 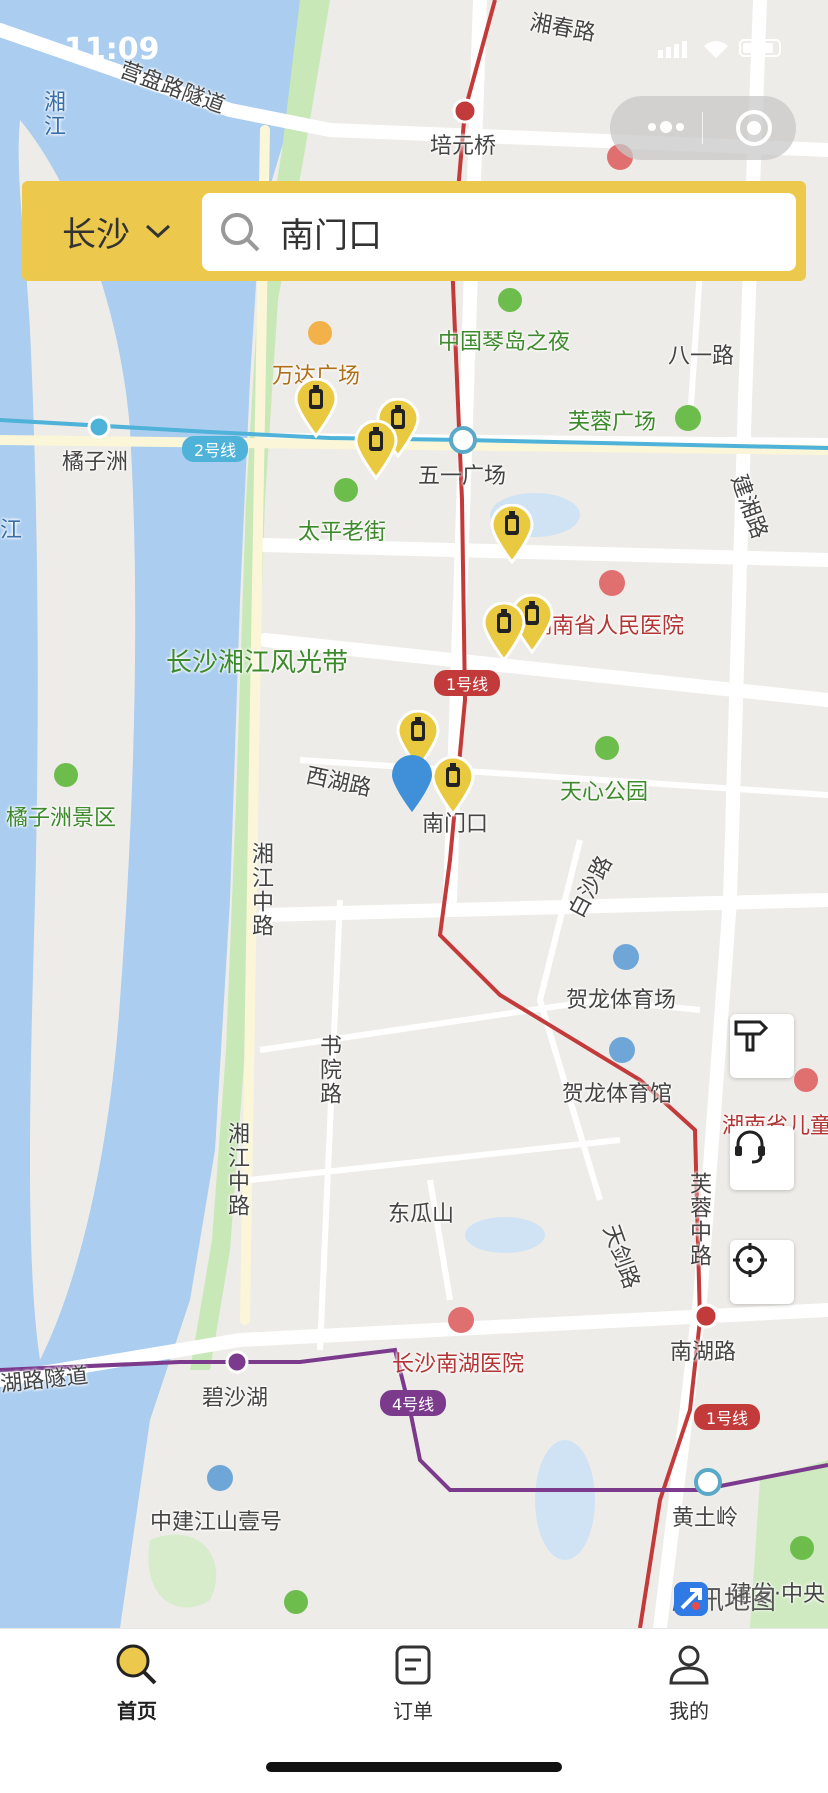 What do you see at coordinates (421, 1214) in the screenshot?
I see `label-dongguashan: 东瓜山` at bounding box center [421, 1214].